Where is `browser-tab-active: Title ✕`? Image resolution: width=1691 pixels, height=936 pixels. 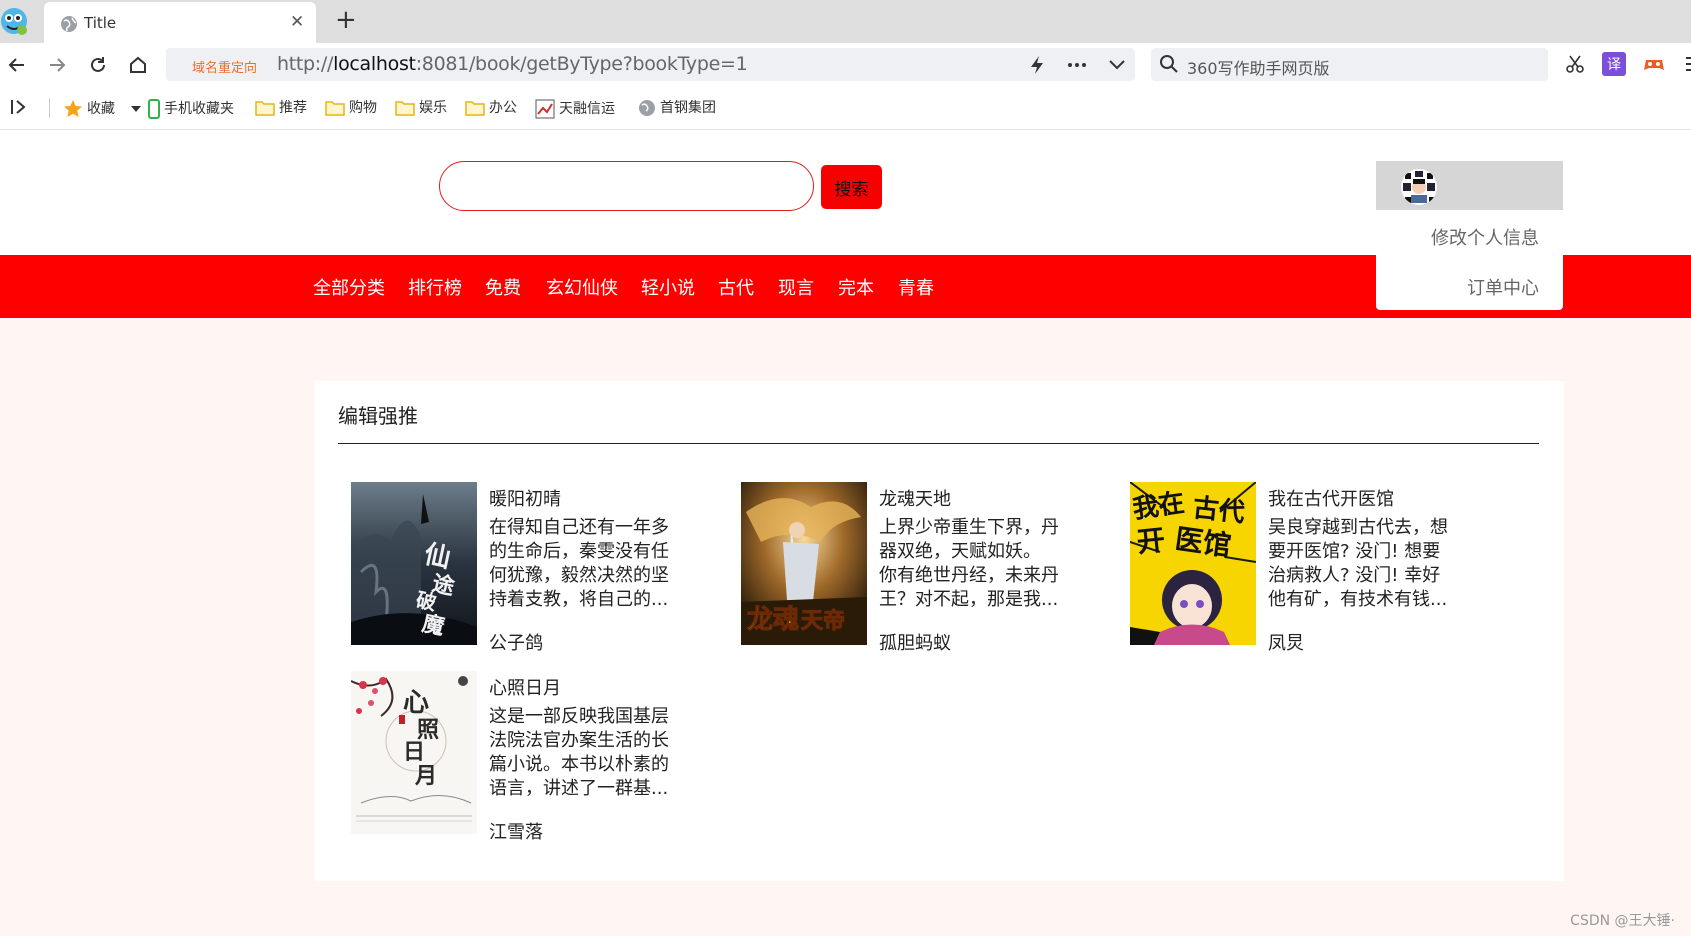
browser-tab-active: Title ✕ is located at coordinates (180, 22).